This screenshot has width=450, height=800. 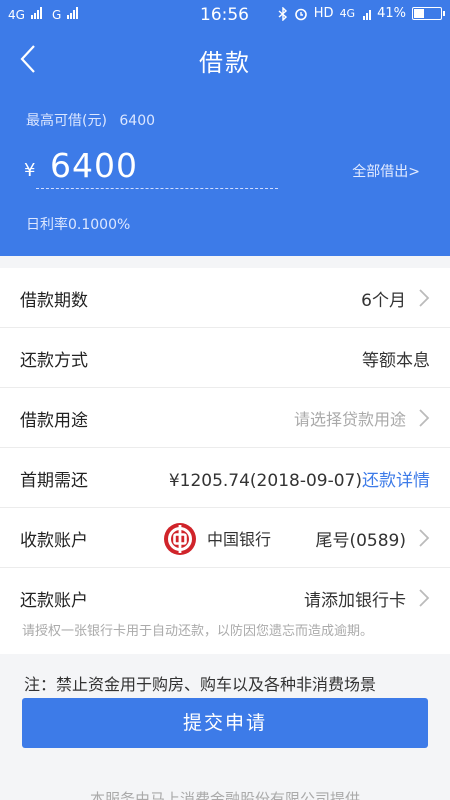 I want to click on battery-icon, so click(x=428, y=13).